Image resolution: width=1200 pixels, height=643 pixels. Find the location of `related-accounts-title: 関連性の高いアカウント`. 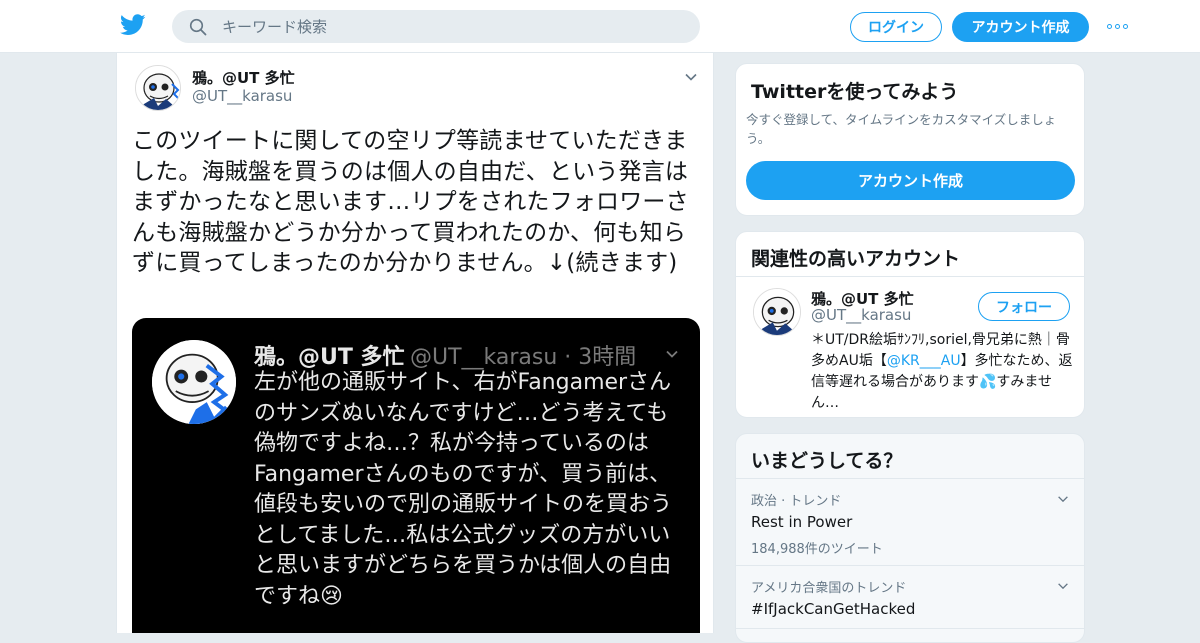

related-accounts-title: 関連性の高いアカウント is located at coordinates (856, 259).